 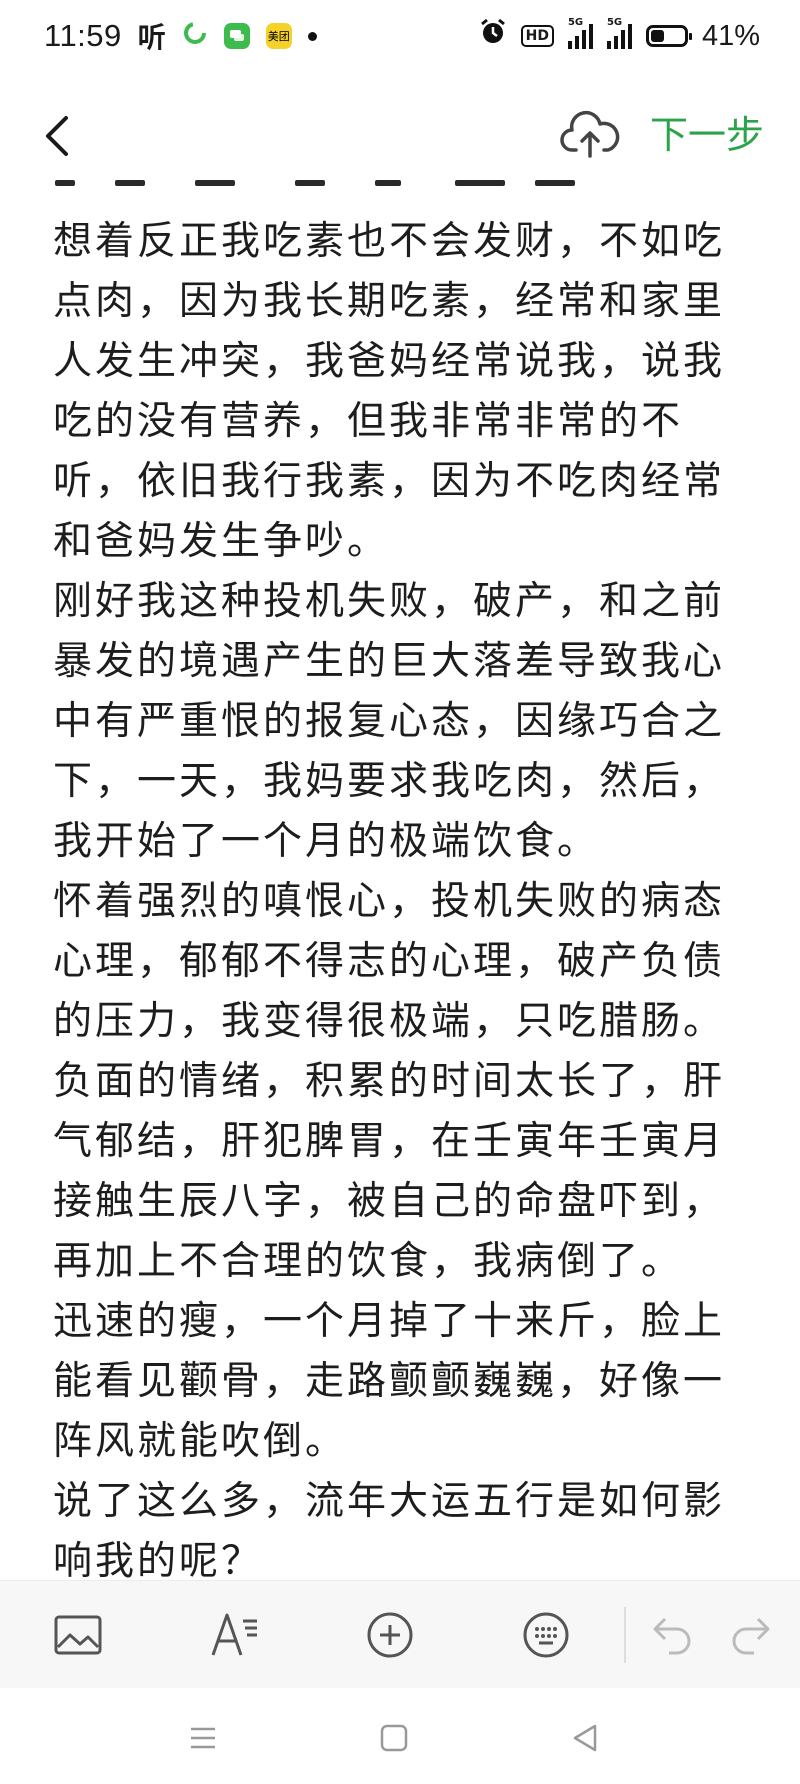 I want to click on clipped-text-line, so click(x=400, y=186).